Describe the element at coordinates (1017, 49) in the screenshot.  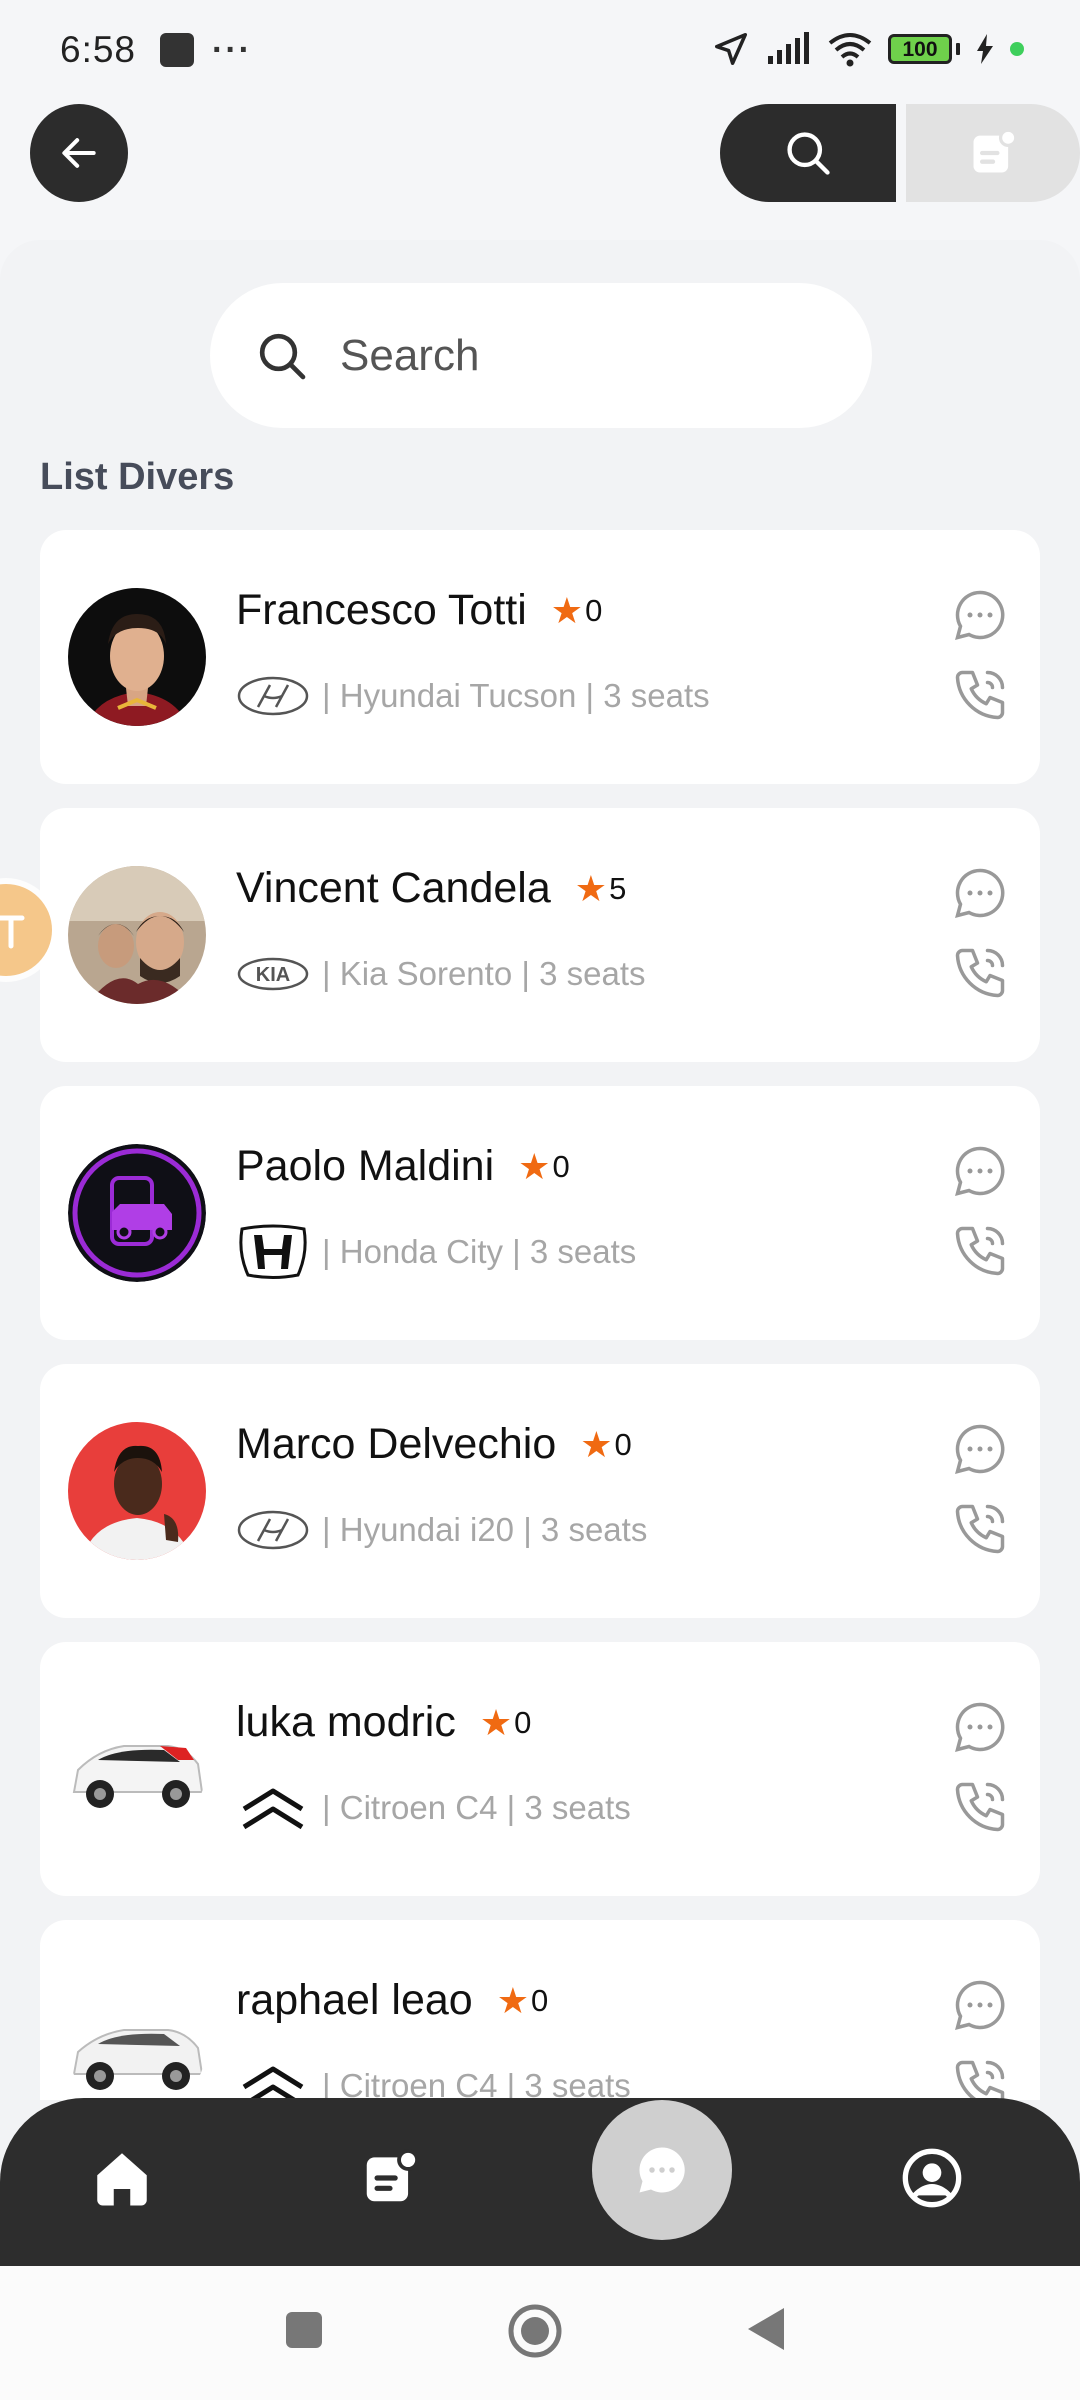
I see `privacy-indicator-dot` at that location.